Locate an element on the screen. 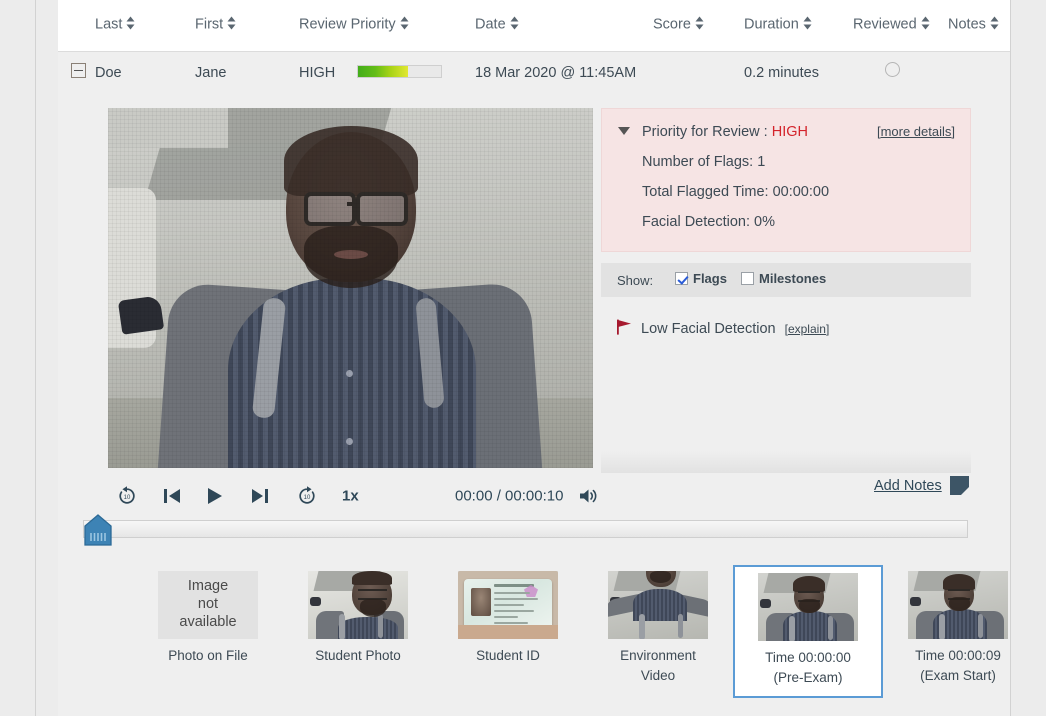 This screenshot has height=716, width=1046. reviewed-radio is located at coordinates (892, 69).